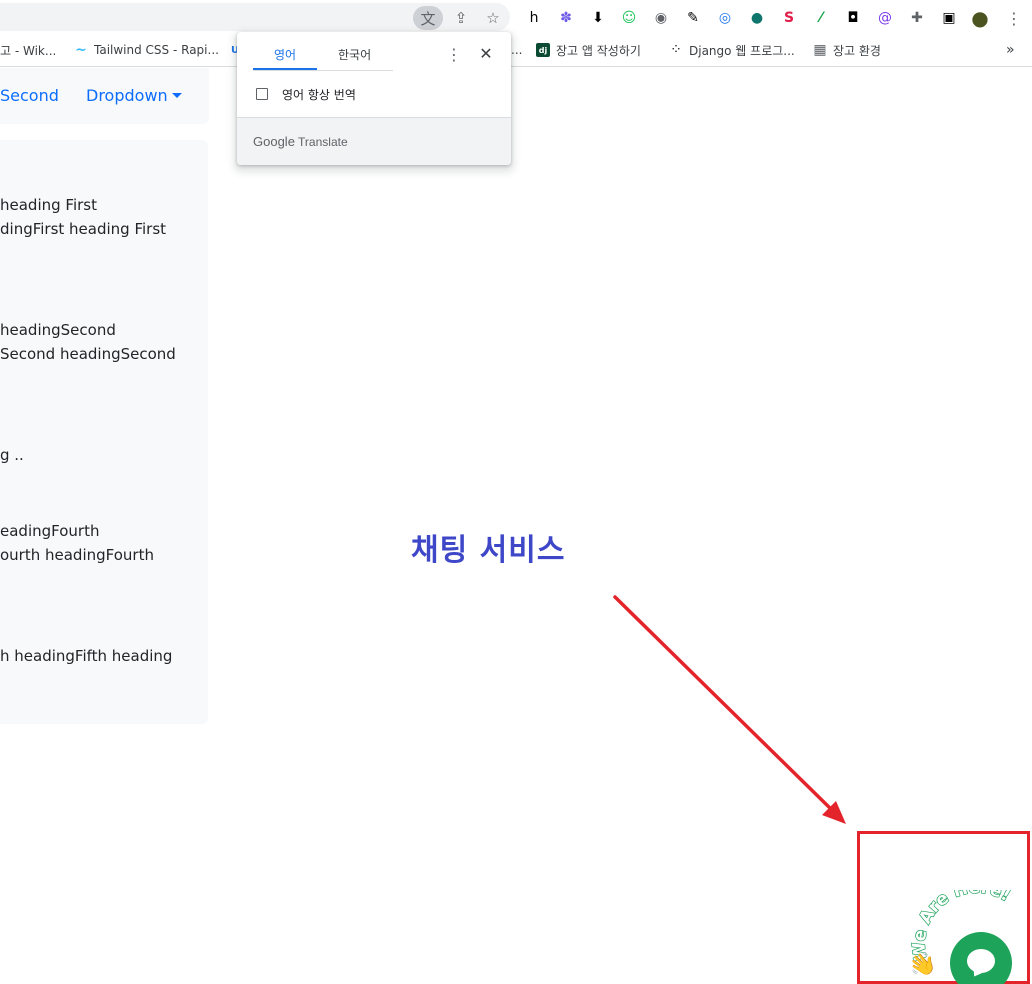 This screenshot has height=984, width=1032. What do you see at coordinates (493, 18) in the screenshot?
I see `star-icon: ☆` at bounding box center [493, 18].